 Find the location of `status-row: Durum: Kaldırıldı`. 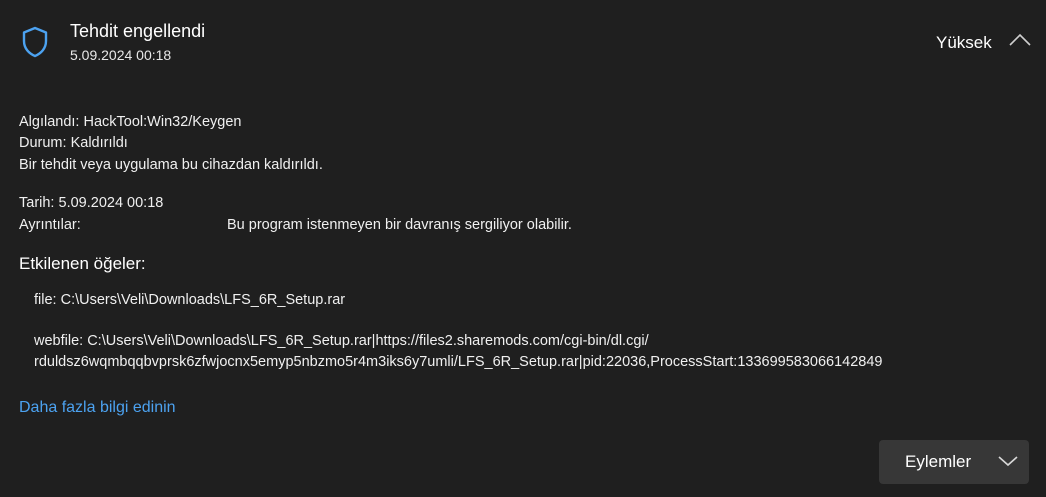

status-row: Durum: Kaldırıldı is located at coordinates (73, 143).